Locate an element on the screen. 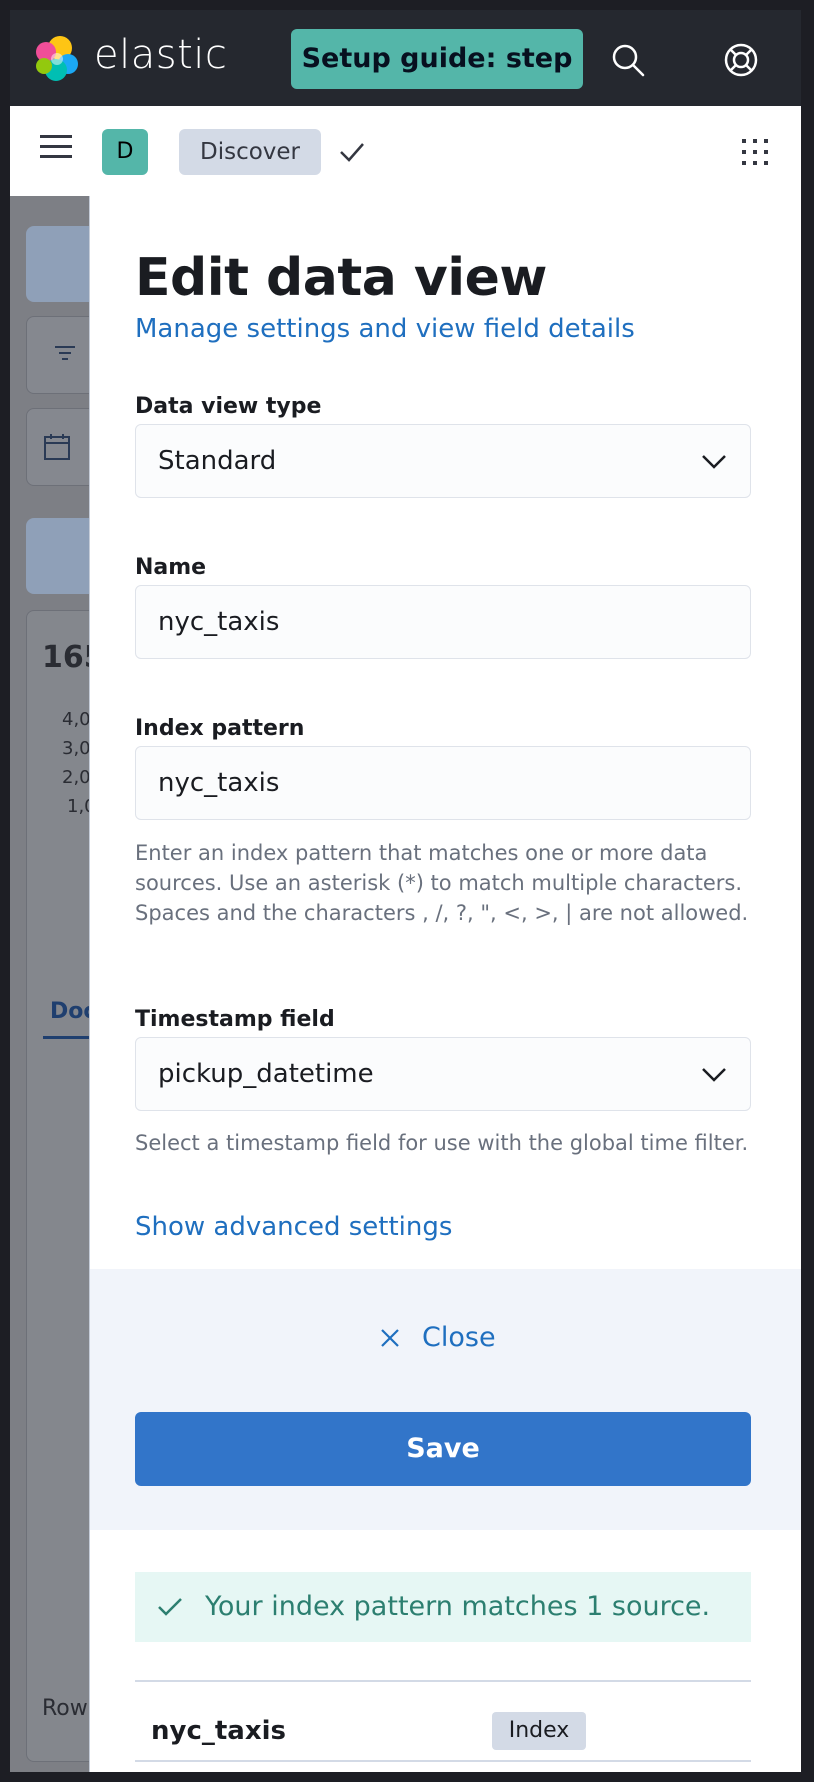 The width and height of the screenshot is (814, 1782). index-pattern-label: Index pattern is located at coordinates (220, 728).